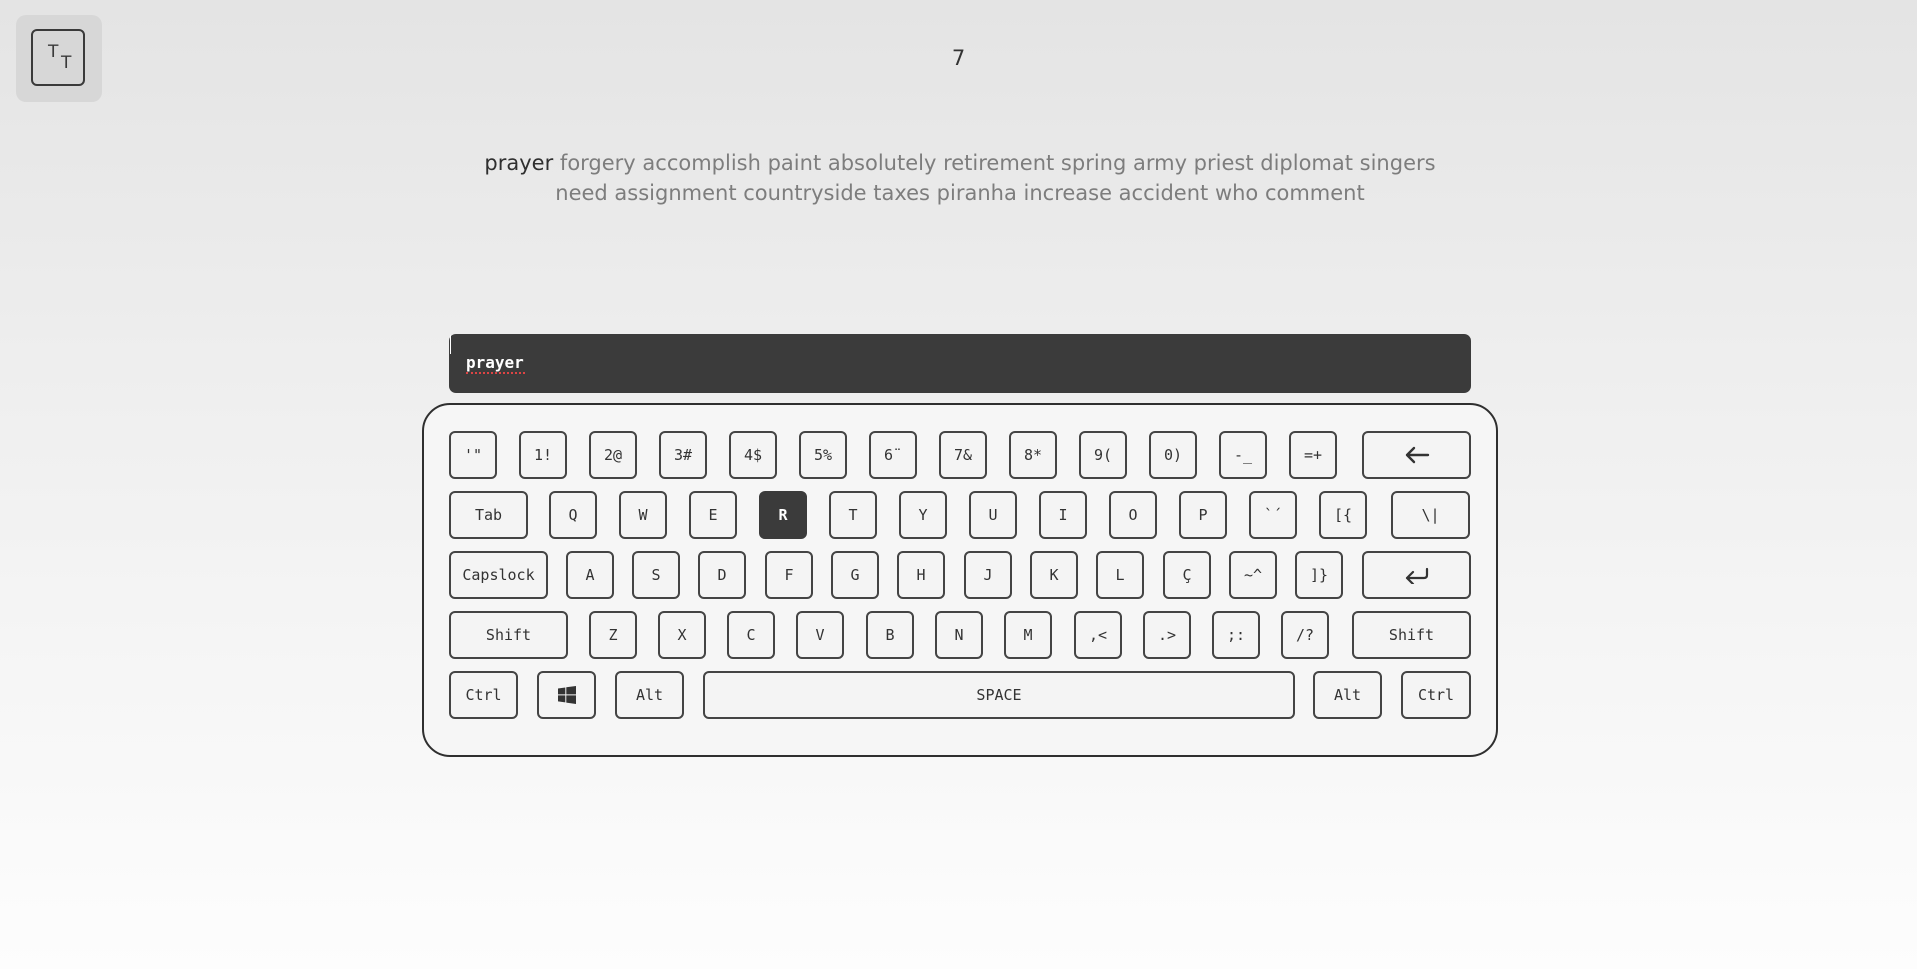 The image size is (1917, 969). I want to click on key: M, so click(1028, 635).